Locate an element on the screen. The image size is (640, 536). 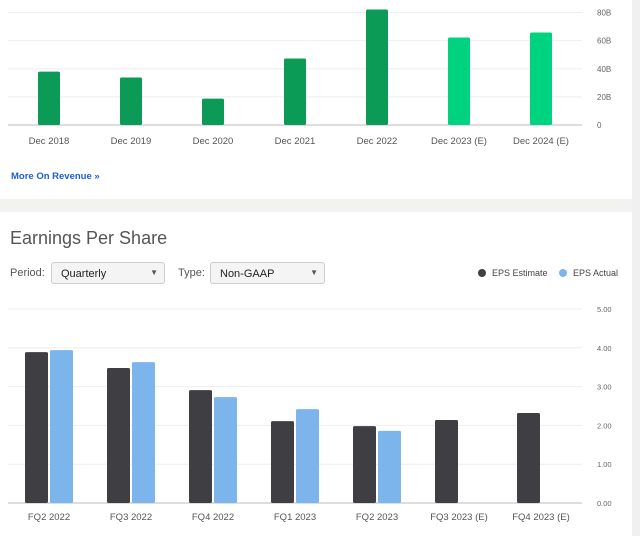
x-tick-label: FQ2 2022 is located at coordinates (49, 517).